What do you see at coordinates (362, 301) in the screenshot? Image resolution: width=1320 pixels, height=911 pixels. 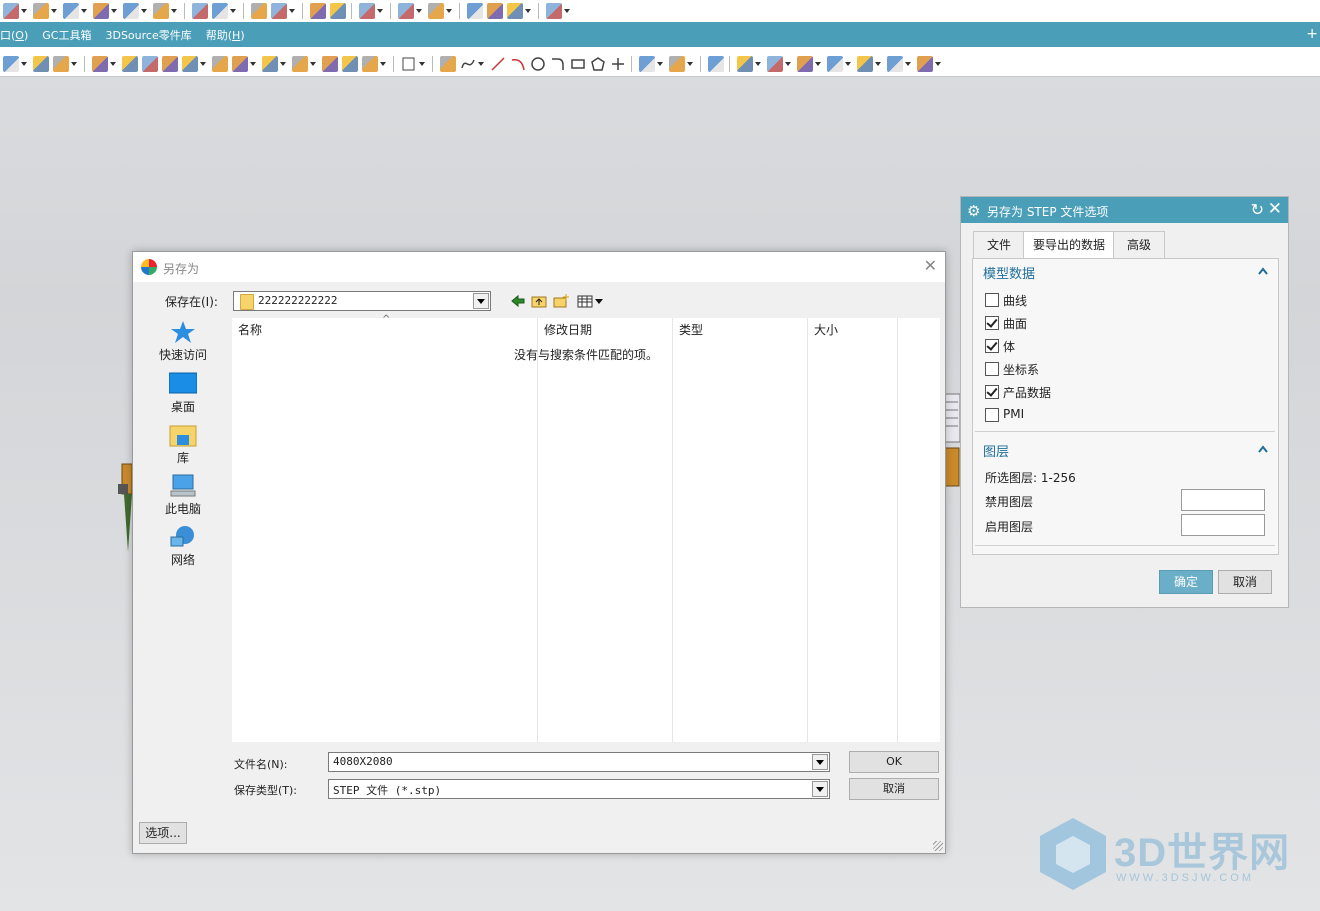 I see `save-in-combo: 222222222222` at bounding box center [362, 301].